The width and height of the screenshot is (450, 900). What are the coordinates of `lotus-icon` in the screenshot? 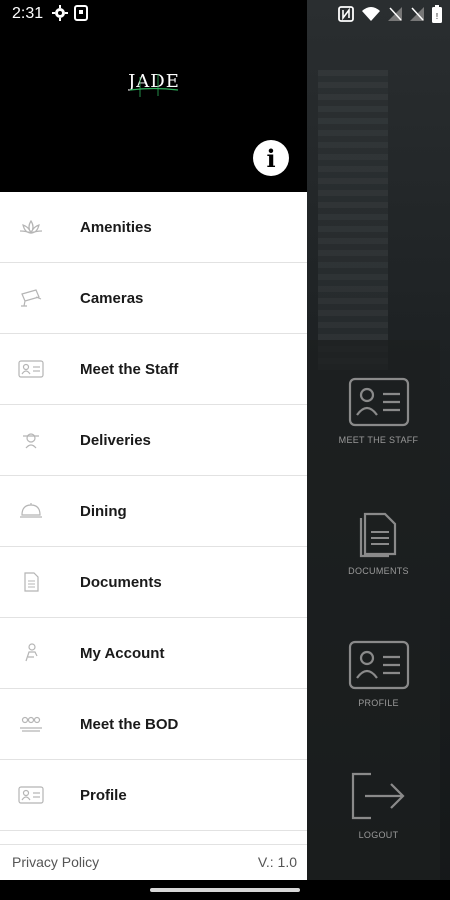 It's located at (31, 227).